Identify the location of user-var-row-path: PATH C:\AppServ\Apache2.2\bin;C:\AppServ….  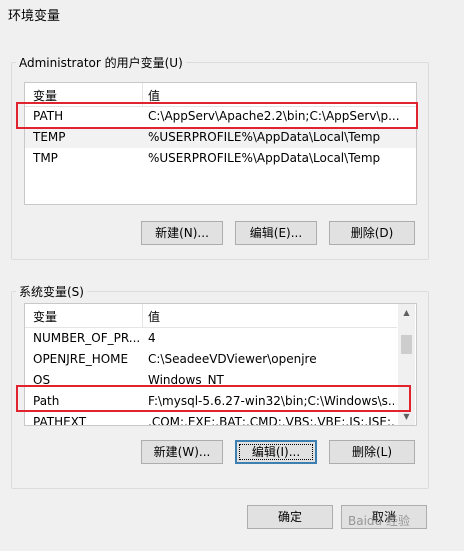
(220, 116).